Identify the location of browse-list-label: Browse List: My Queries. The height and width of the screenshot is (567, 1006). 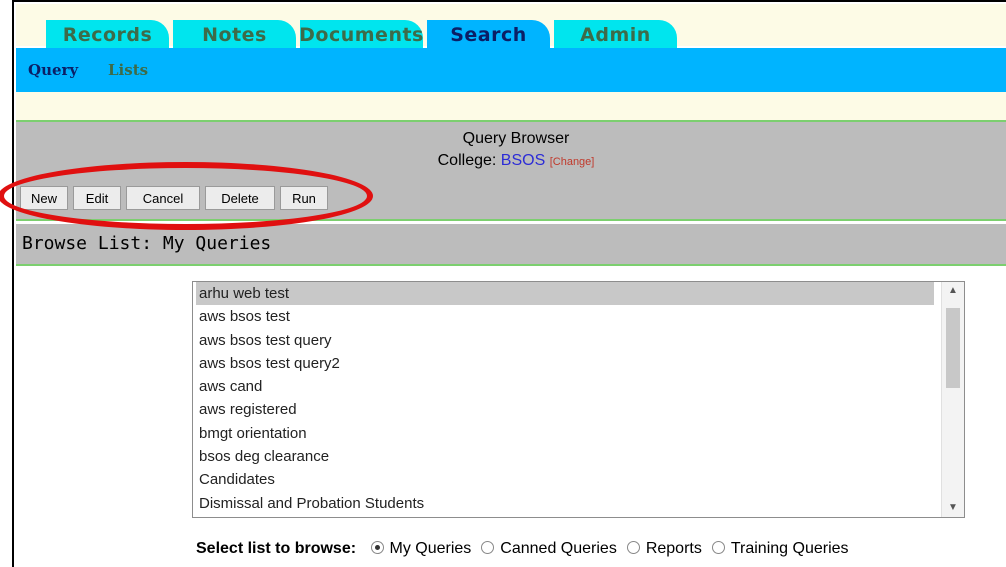
(147, 243).